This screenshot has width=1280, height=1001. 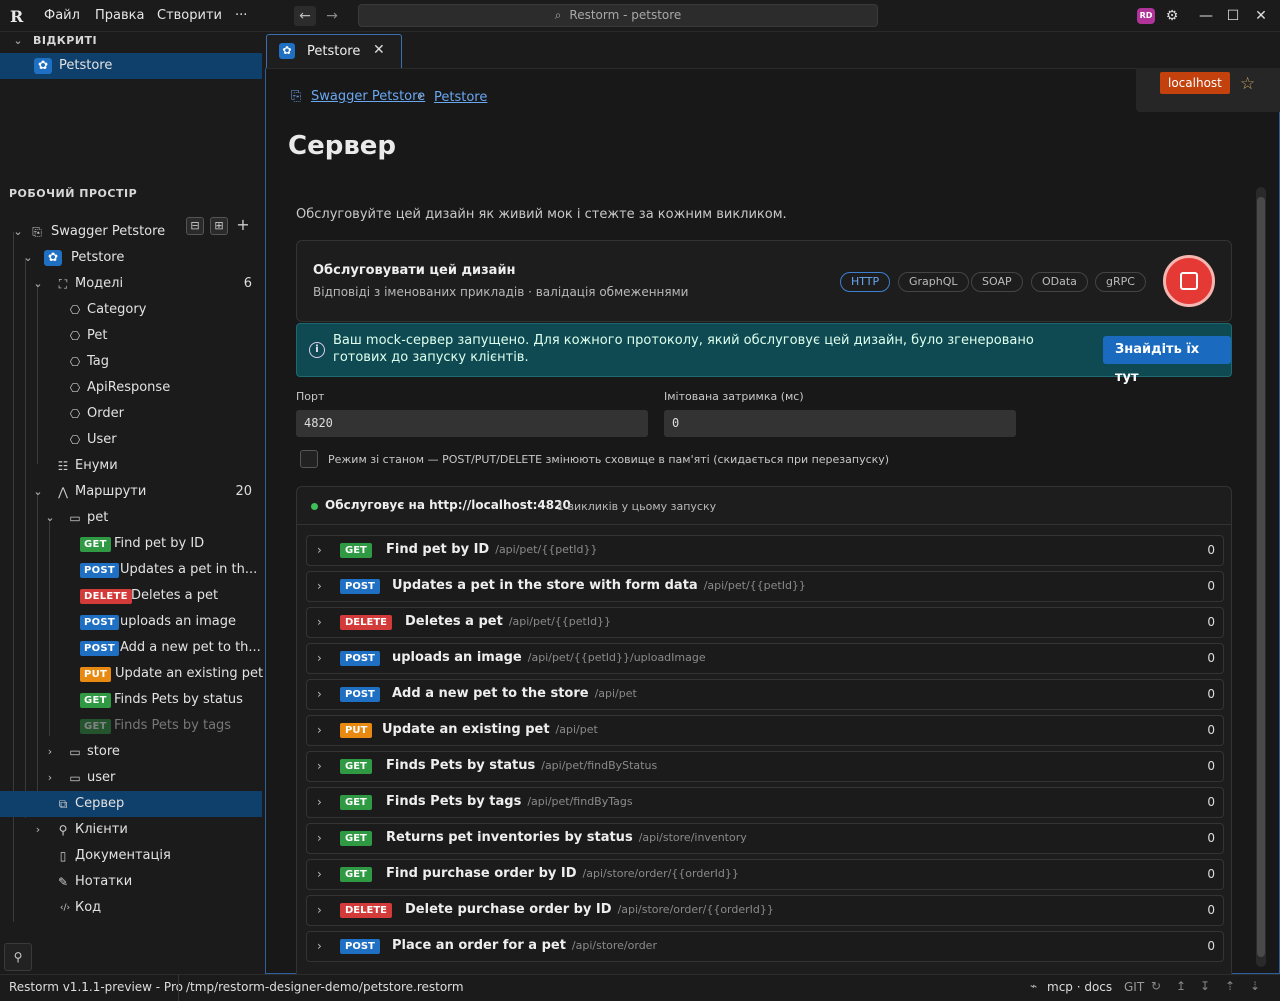 What do you see at coordinates (765, 622) in the screenshot?
I see `route-row: › DELETE Deletes a pet/api/pet/{{petId}} 0` at bounding box center [765, 622].